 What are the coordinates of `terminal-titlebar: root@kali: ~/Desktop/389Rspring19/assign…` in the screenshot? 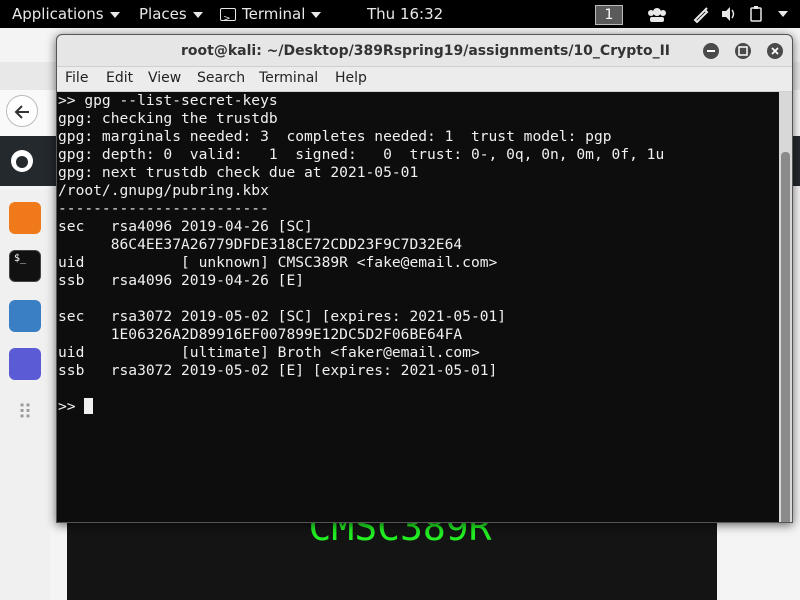 It's located at (424, 51).